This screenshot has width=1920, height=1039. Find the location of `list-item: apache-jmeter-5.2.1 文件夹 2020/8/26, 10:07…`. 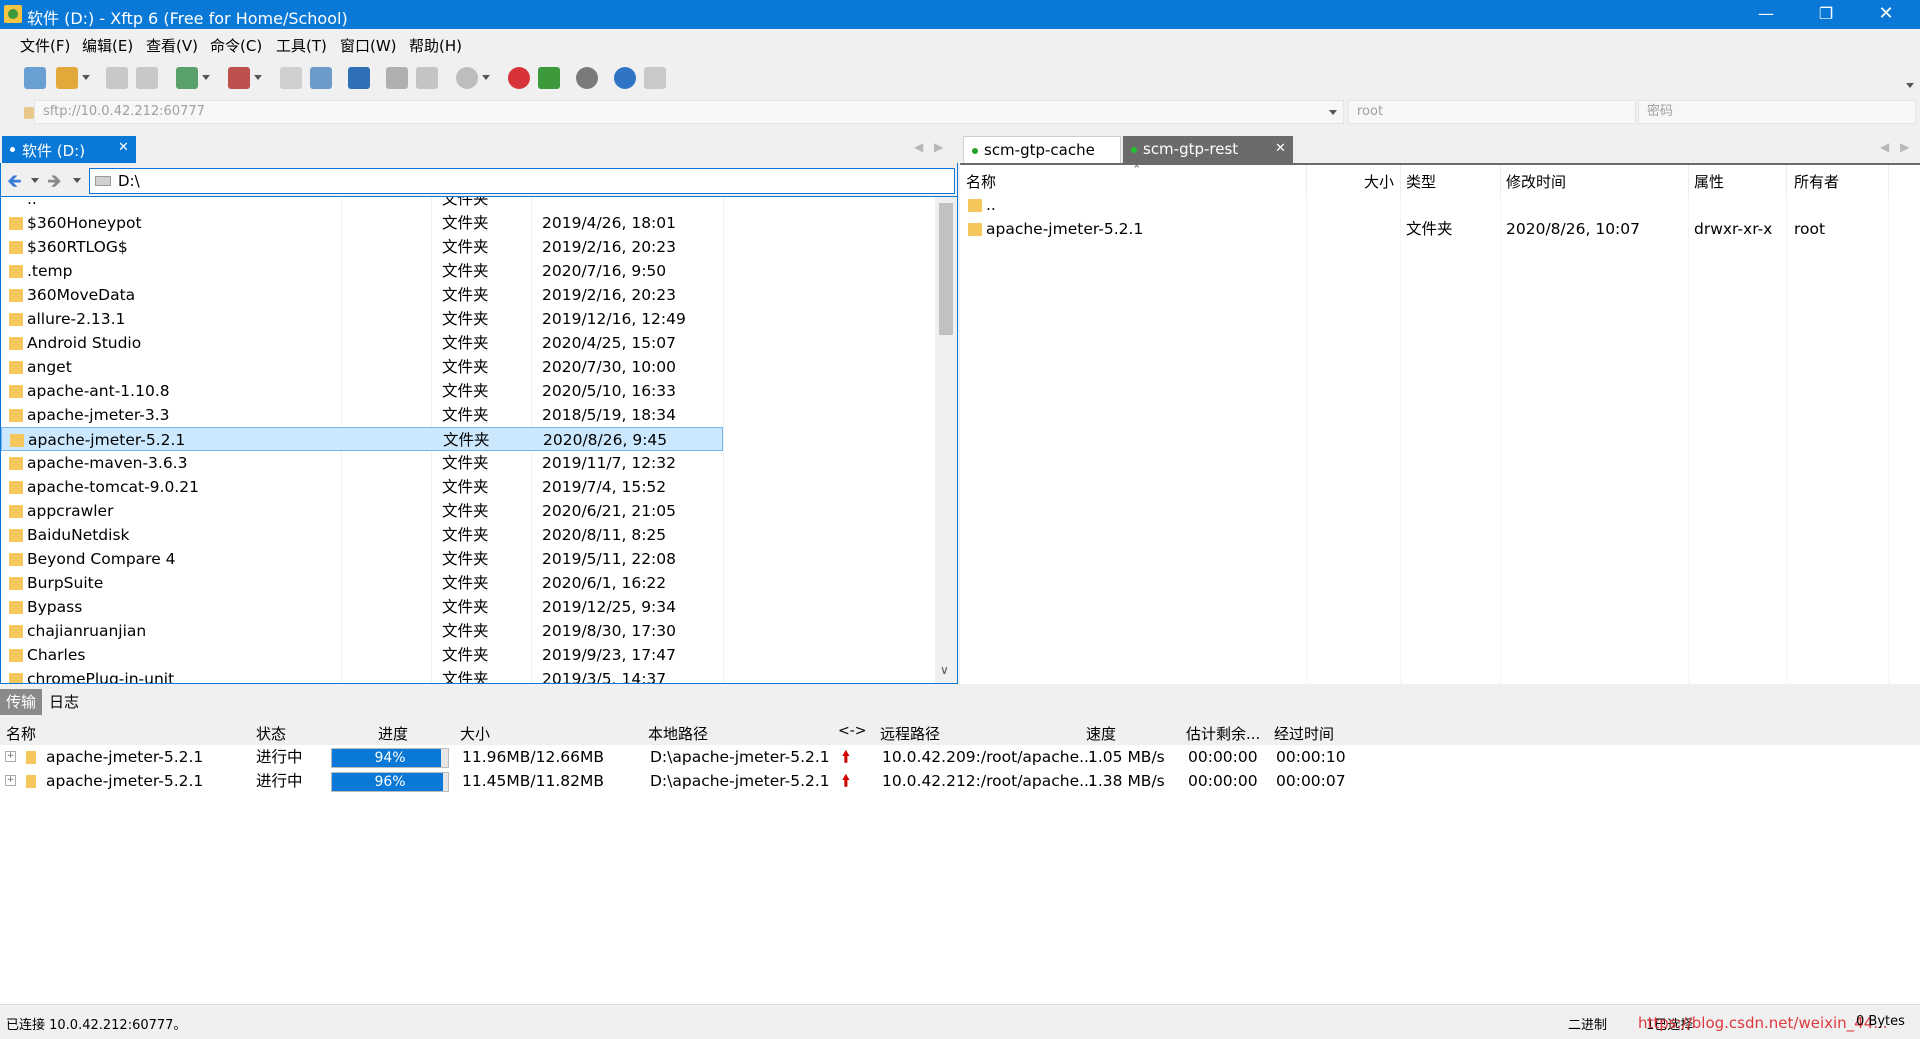

list-item: apache-jmeter-5.2.1 文件夹 2020/8/26, 10:07… is located at coordinates (1440, 229).